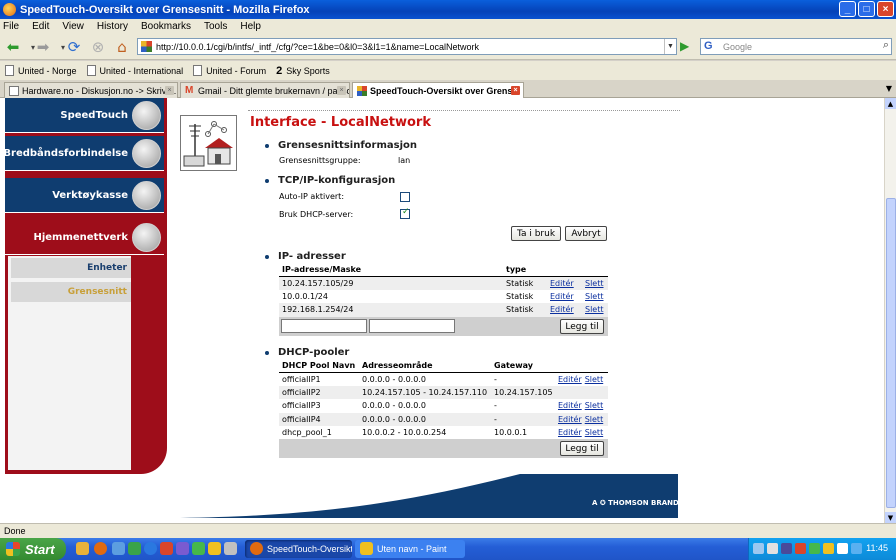 The image size is (896, 560). What do you see at coordinates (890, 517) in the screenshot?
I see `scroll-down-icon: ▼` at bounding box center [890, 517].